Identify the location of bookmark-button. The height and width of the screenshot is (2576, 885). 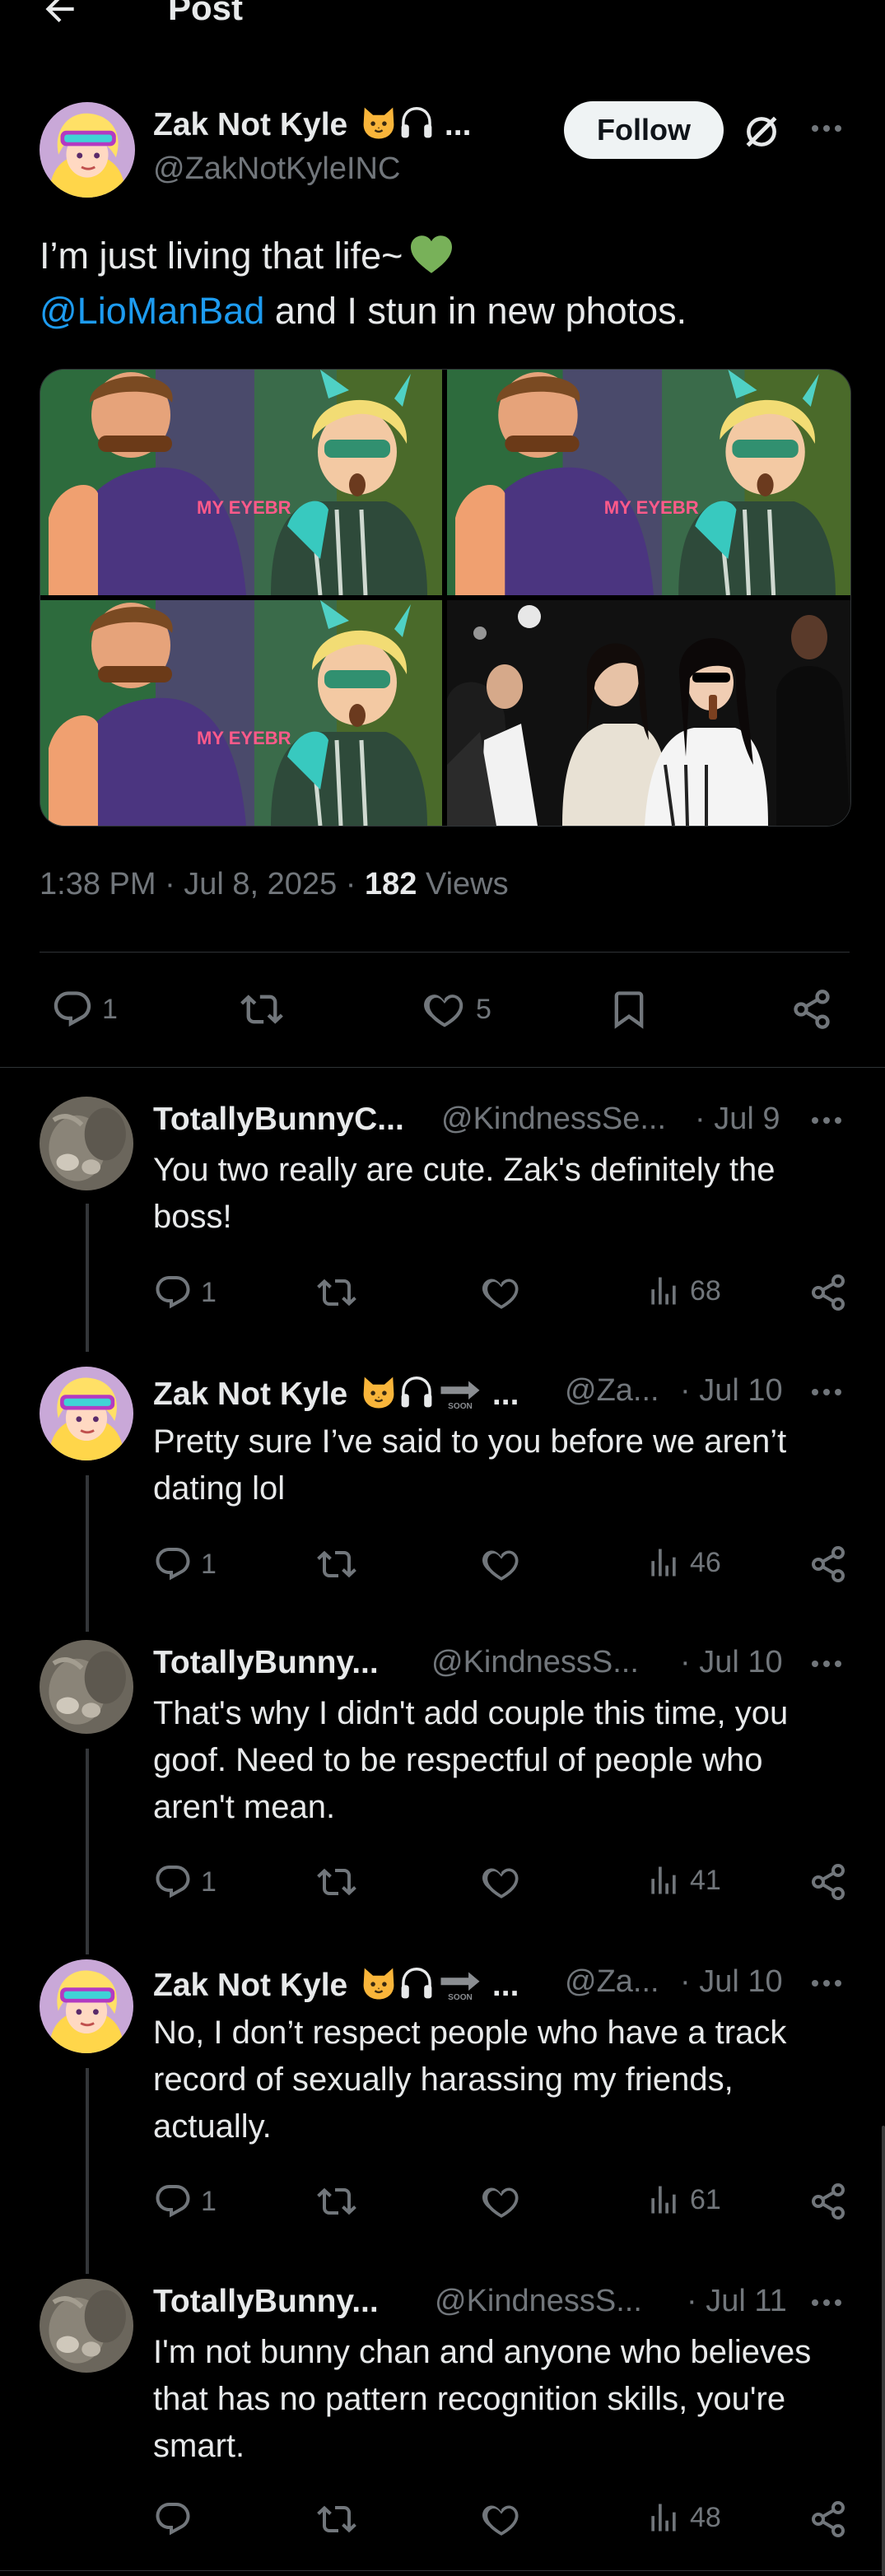
(629, 1009).